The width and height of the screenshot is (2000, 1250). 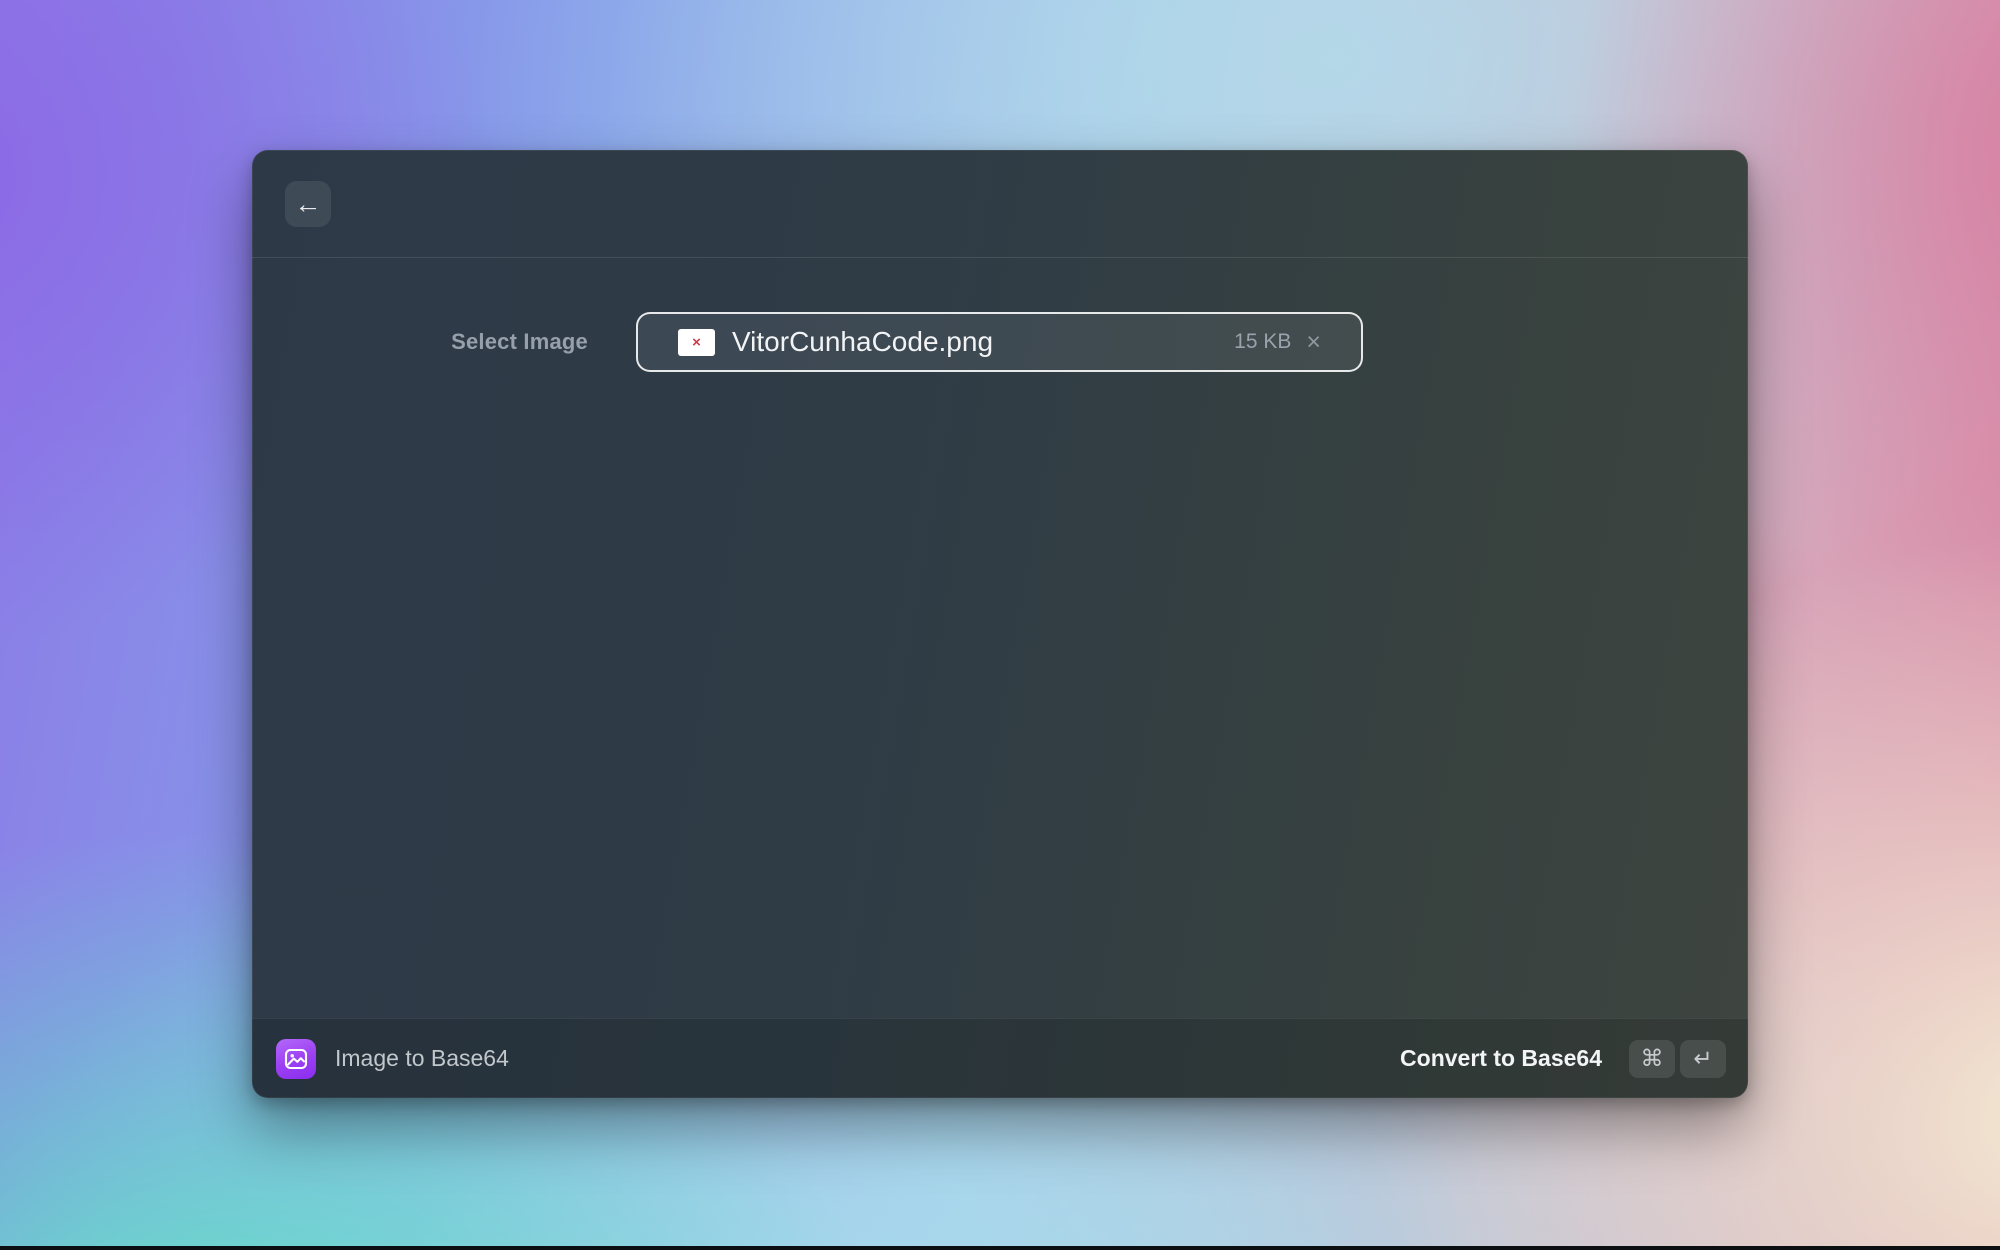 I want to click on window-header: ←, so click(x=1000, y=204).